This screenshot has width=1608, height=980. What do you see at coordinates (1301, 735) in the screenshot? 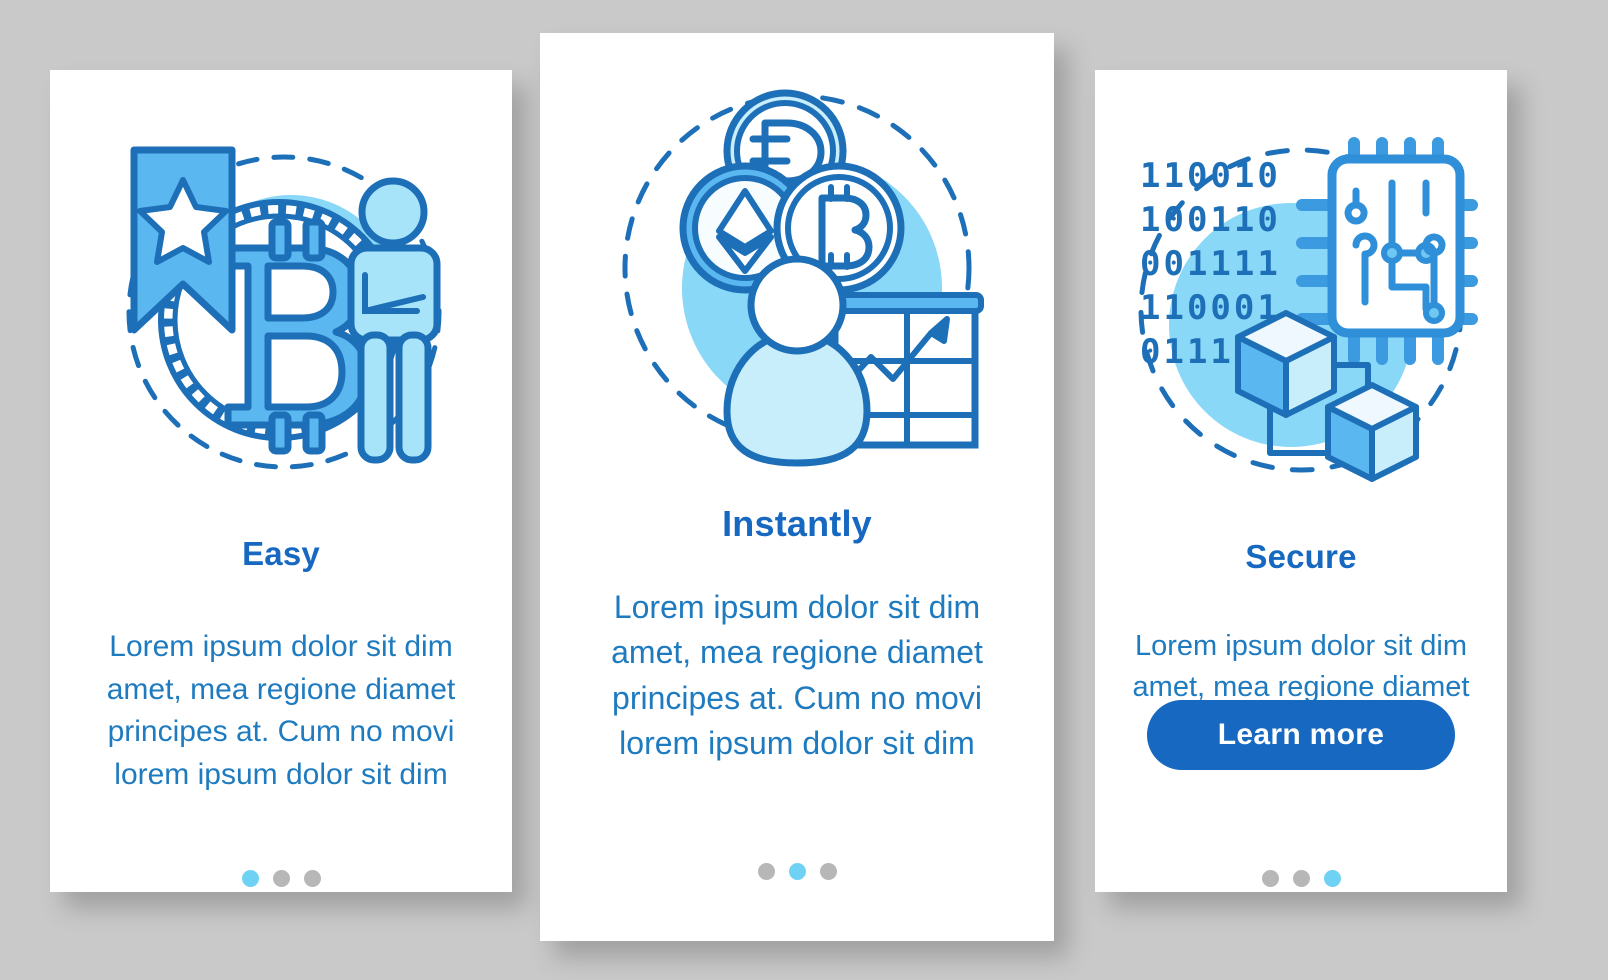
I see `learn-more-button: Learn more` at bounding box center [1301, 735].